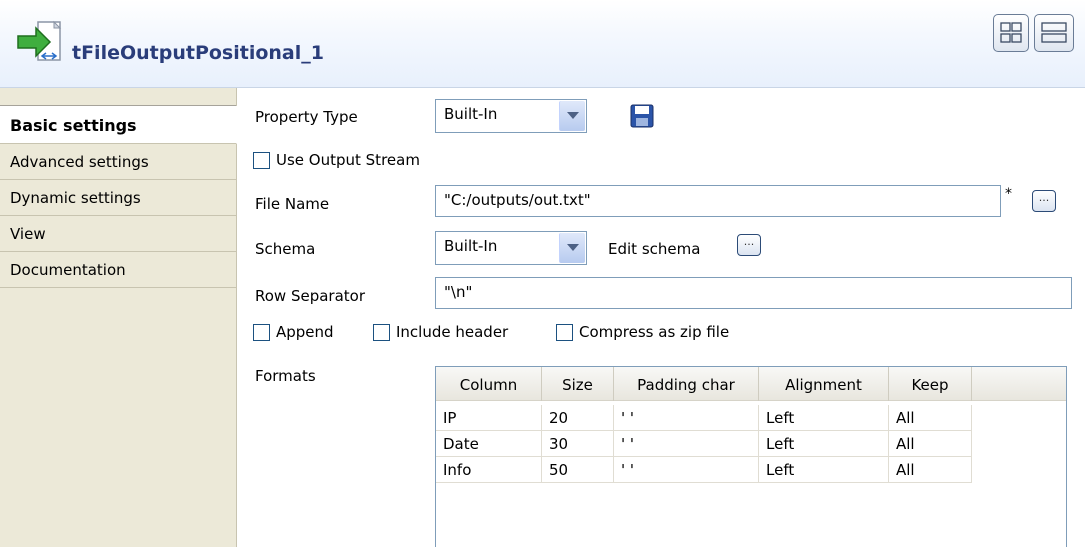  Describe the element at coordinates (348, 160) in the screenshot. I see `use-output-stream-label: Use Output Stream` at that location.